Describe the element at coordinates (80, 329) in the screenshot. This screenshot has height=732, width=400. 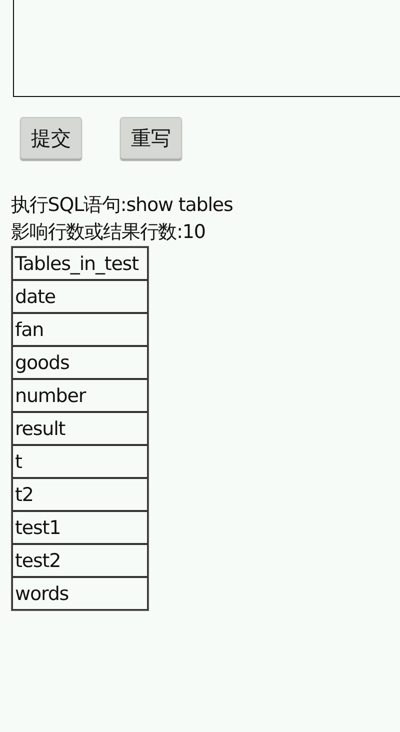
I see `table-cell: fan` at that location.